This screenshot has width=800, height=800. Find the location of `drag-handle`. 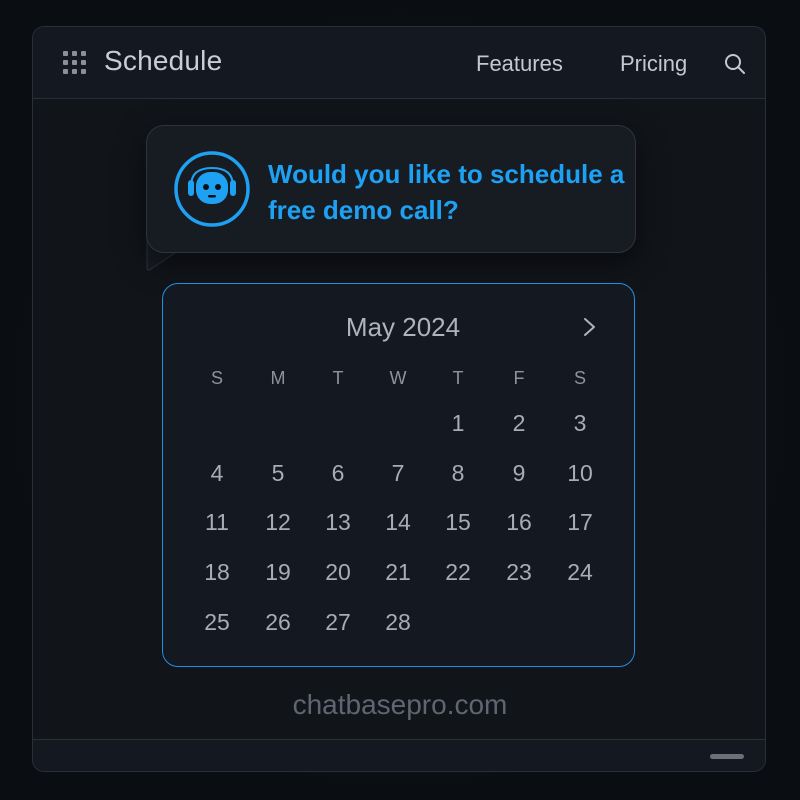

drag-handle is located at coordinates (727, 756).